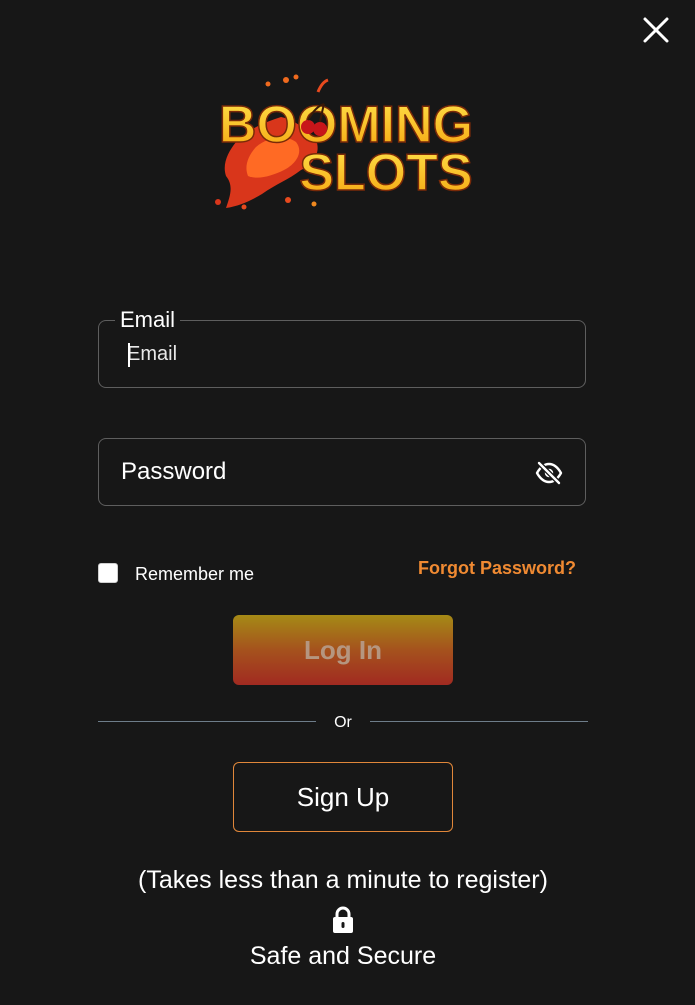  Describe the element at coordinates (385, 173) in the screenshot. I see `logo-line2: SLOTS` at that location.